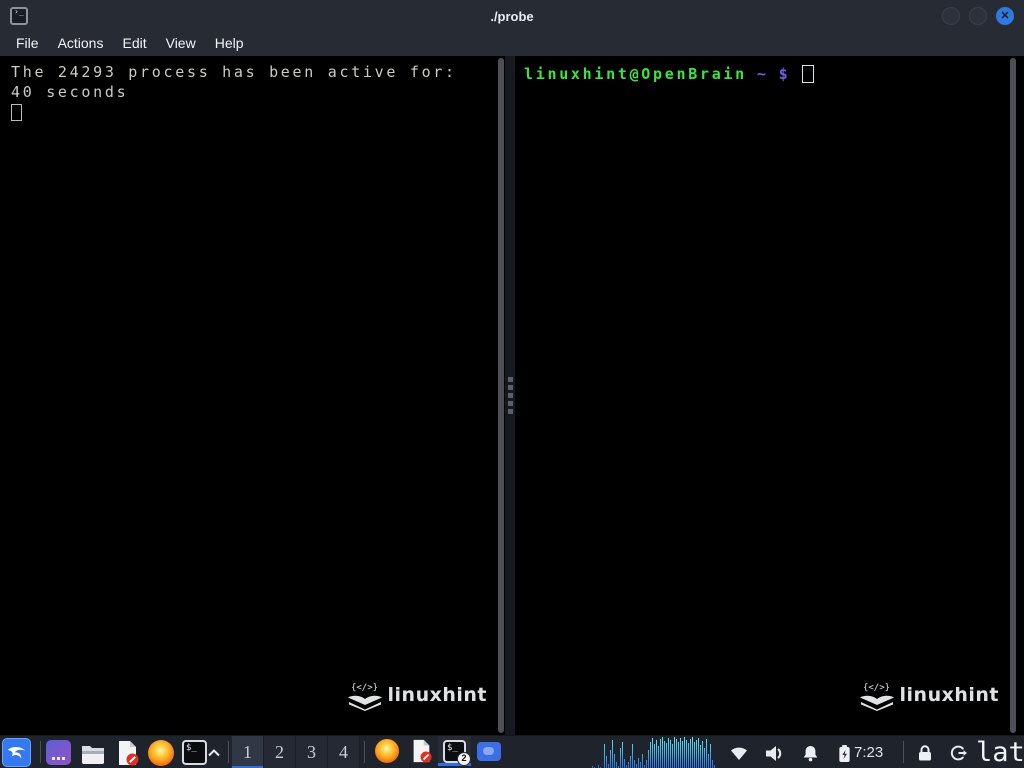 Image resolution: width=1024 pixels, height=768 pixels. What do you see at coordinates (464, 758) in the screenshot?
I see `window-count-badge: 2` at bounding box center [464, 758].